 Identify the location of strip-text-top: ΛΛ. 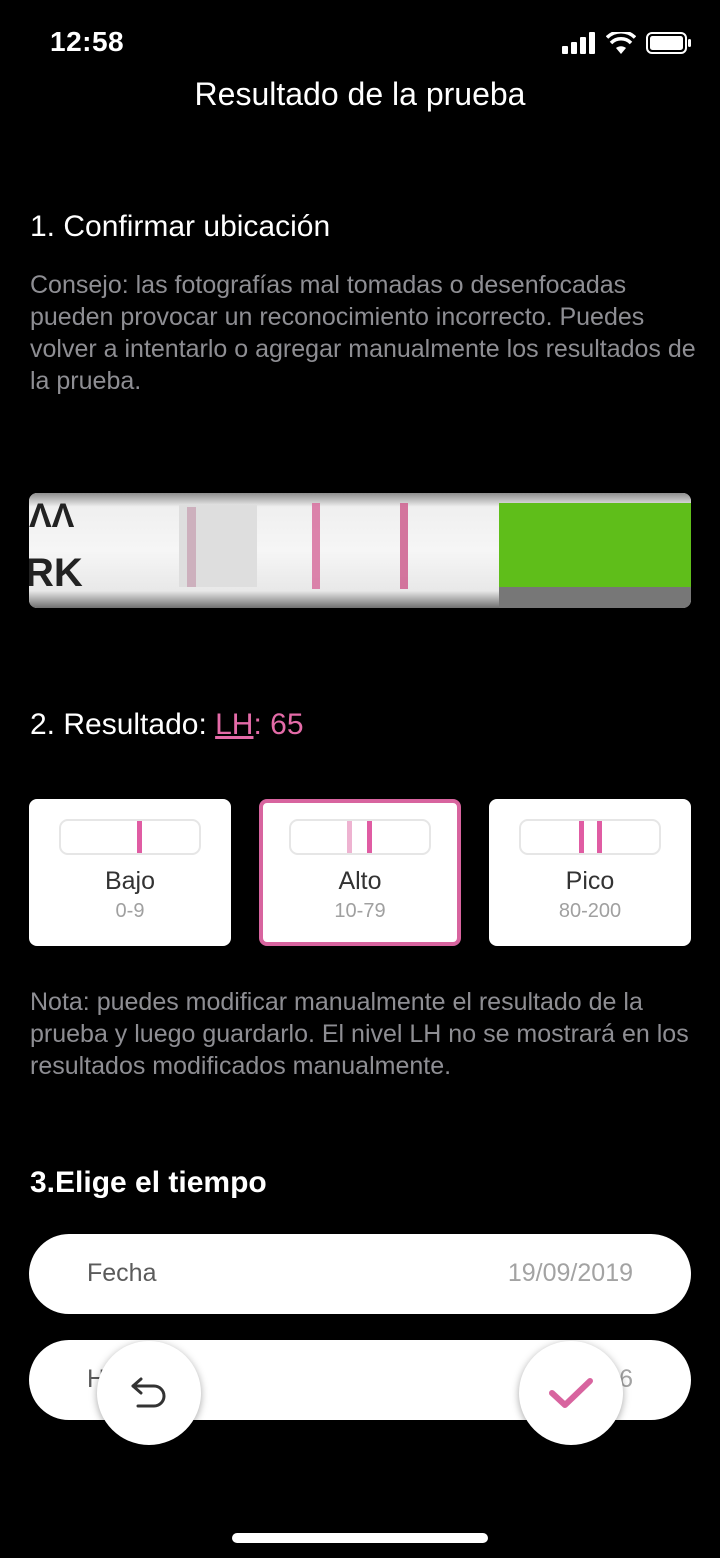
(52, 516).